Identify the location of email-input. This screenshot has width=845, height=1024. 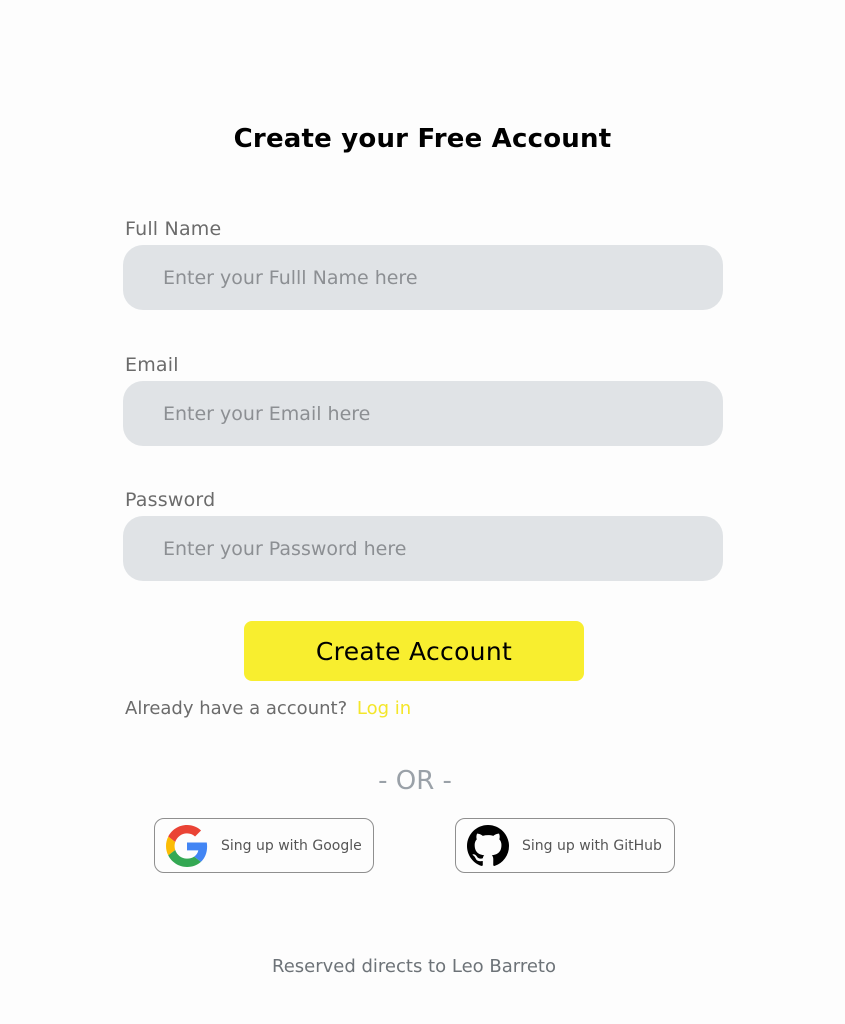
(423, 413).